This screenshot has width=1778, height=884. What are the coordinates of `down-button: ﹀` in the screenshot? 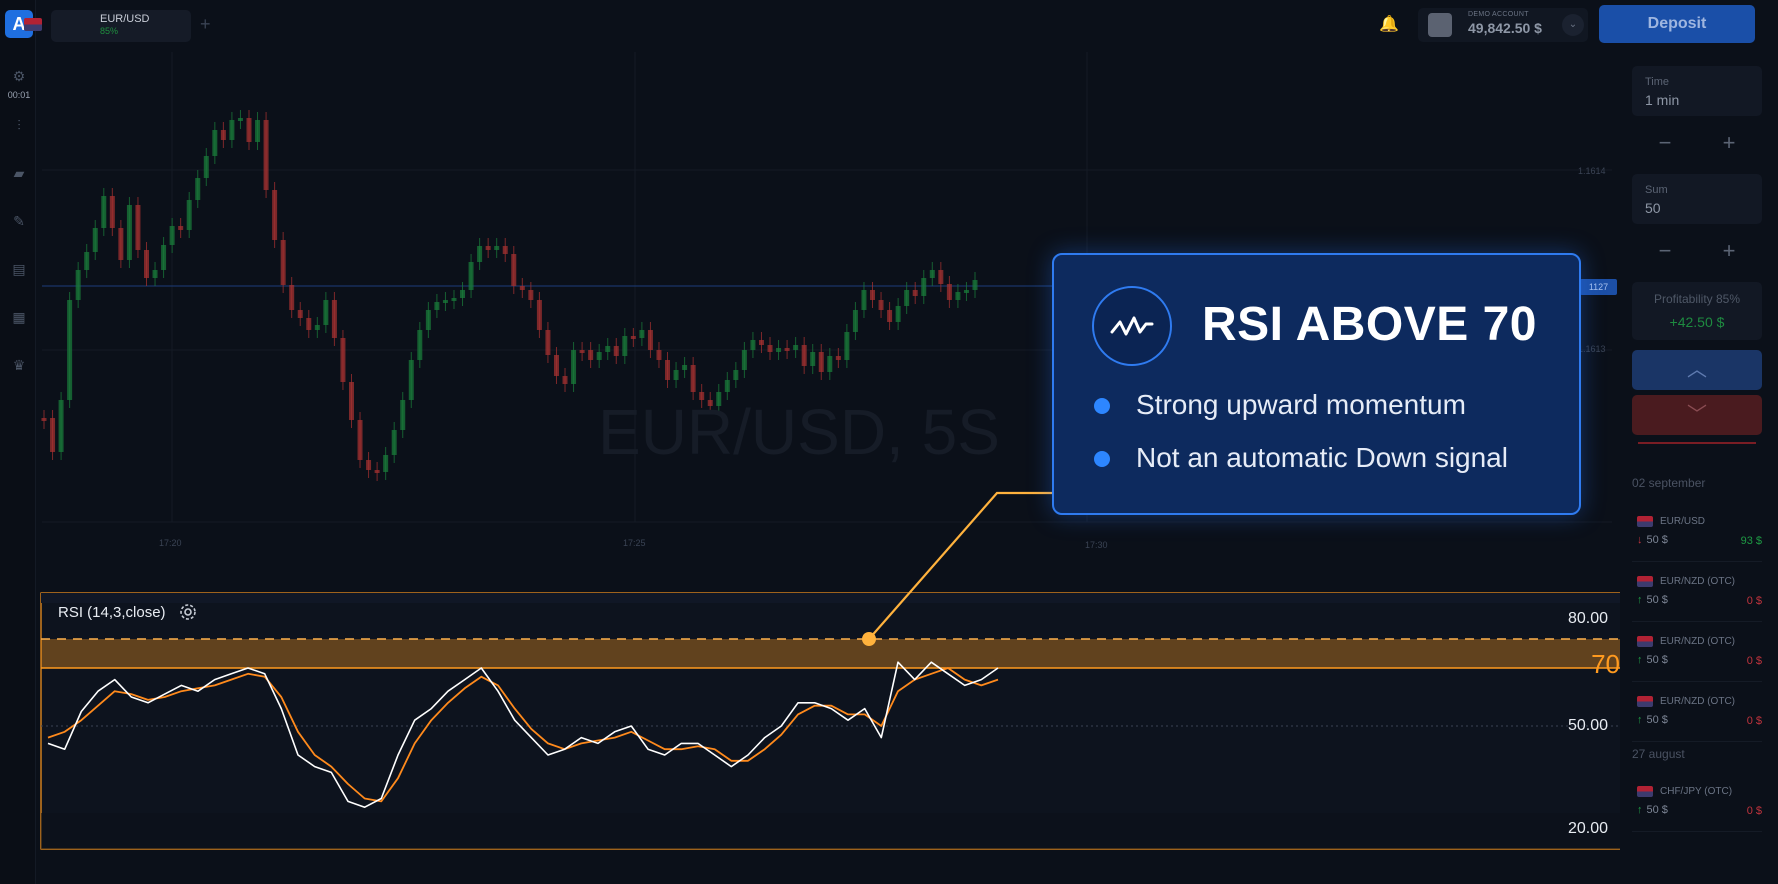 It's located at (1697, 415).